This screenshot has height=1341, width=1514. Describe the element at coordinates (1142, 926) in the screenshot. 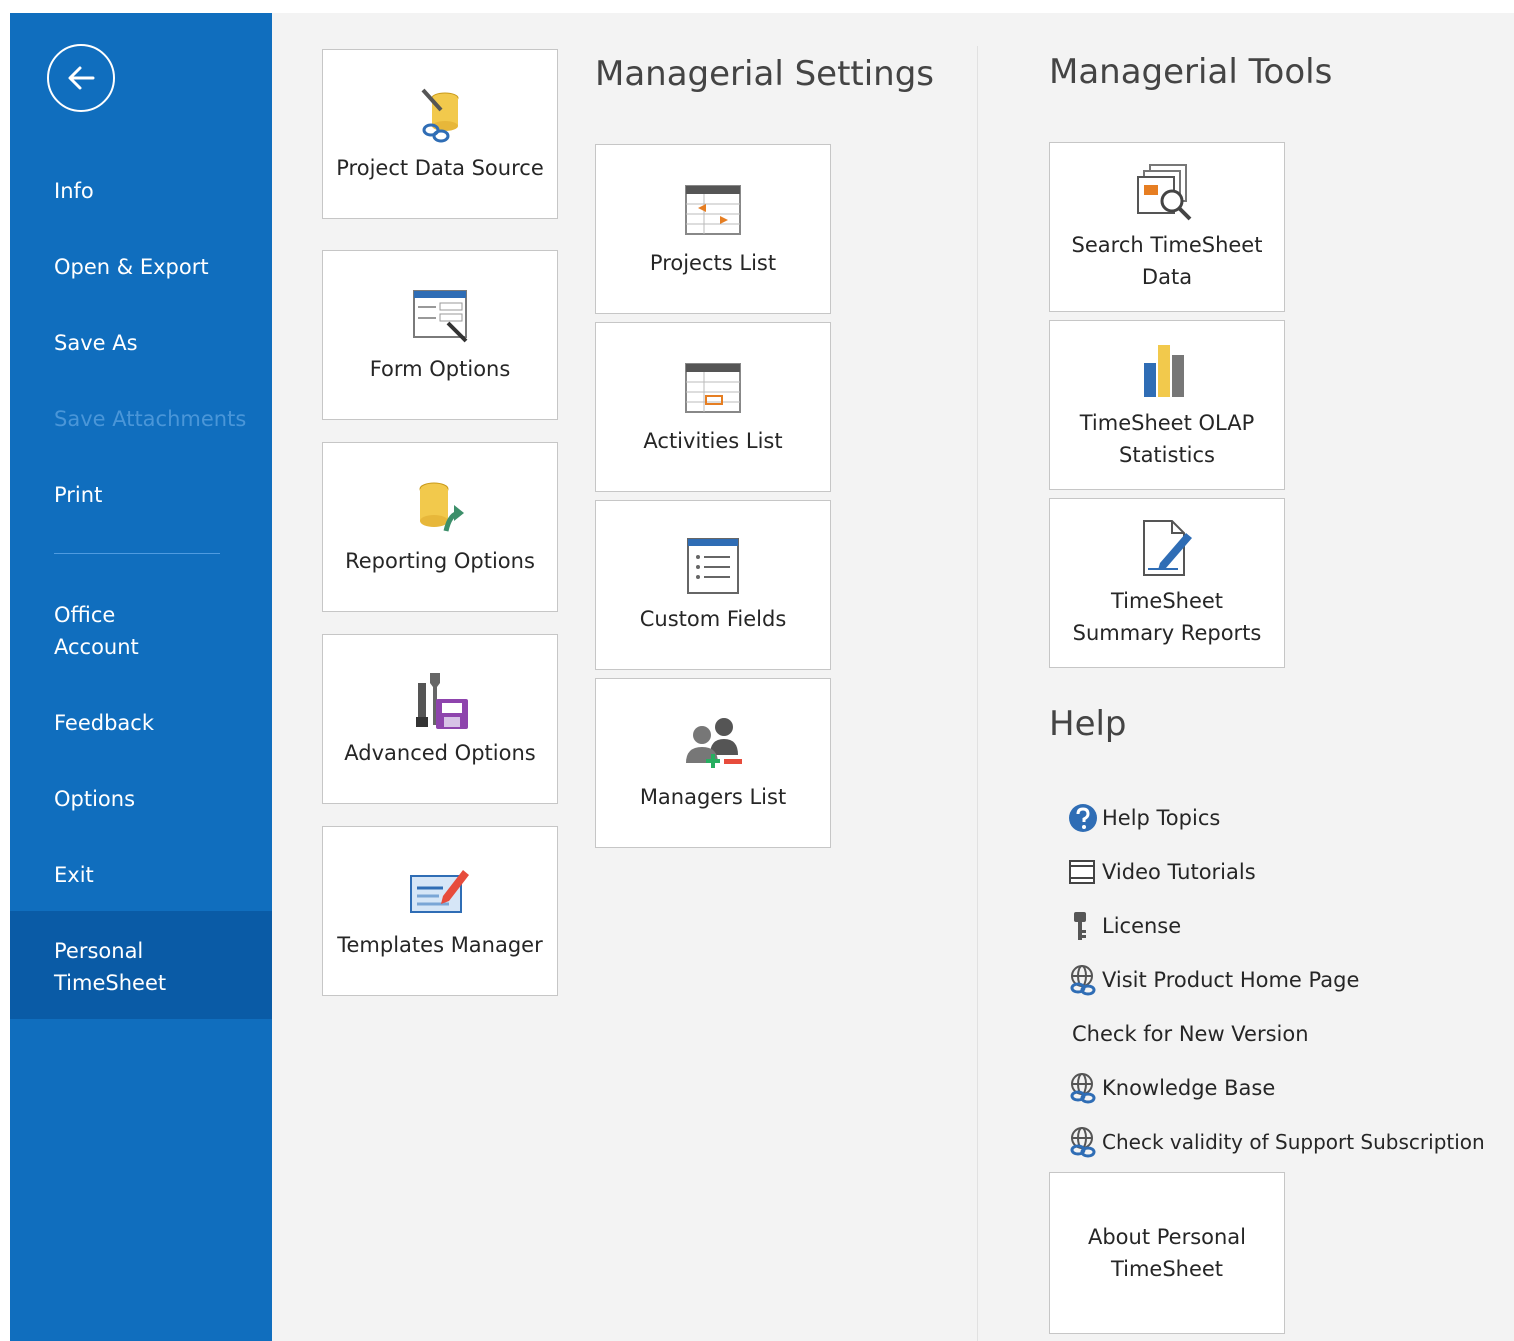

I see `help-item-label: License` at that location.